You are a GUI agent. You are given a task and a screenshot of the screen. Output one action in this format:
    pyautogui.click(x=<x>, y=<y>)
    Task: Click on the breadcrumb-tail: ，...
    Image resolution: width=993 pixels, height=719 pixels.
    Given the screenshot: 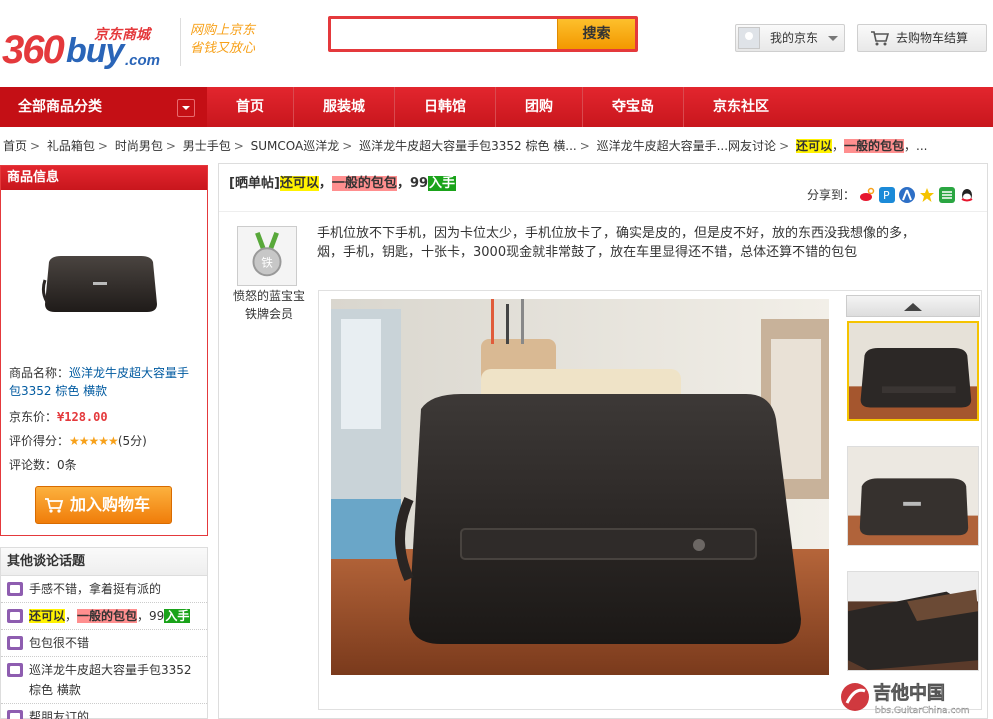 What is the action you would take?
    pyautogui.click(x=916, y=146)
    